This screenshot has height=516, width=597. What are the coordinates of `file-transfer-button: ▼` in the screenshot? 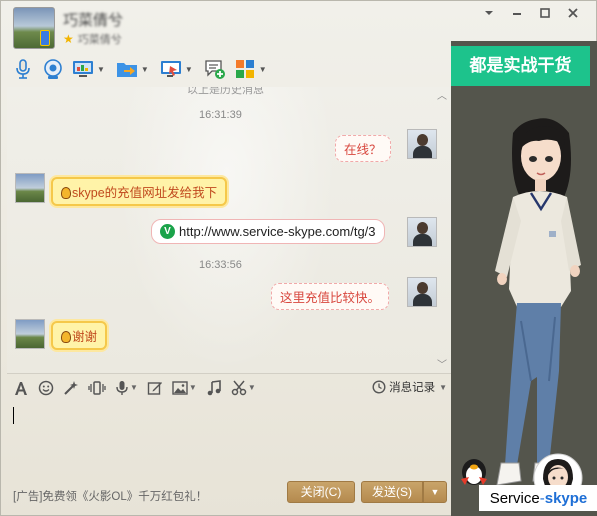 It's located at (134, 69).